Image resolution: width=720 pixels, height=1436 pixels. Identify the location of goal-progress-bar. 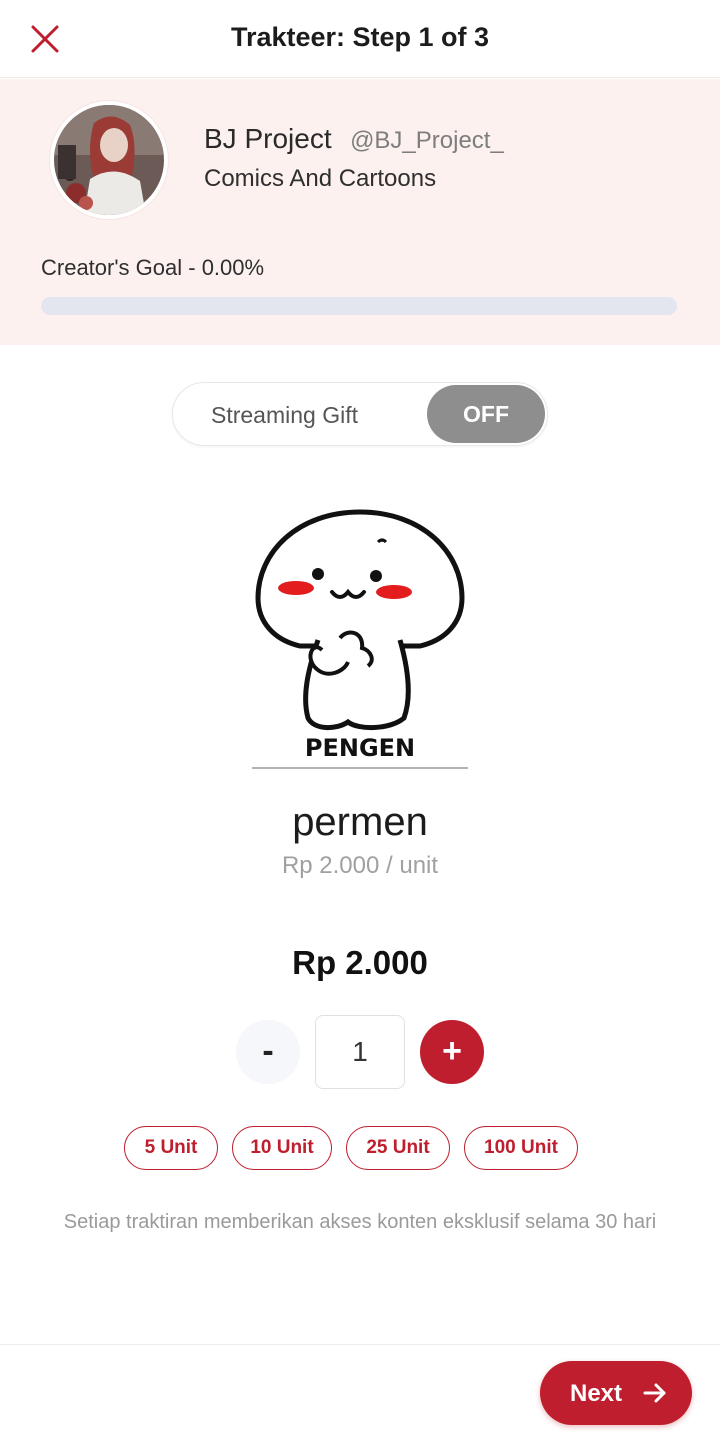
(359, 306).